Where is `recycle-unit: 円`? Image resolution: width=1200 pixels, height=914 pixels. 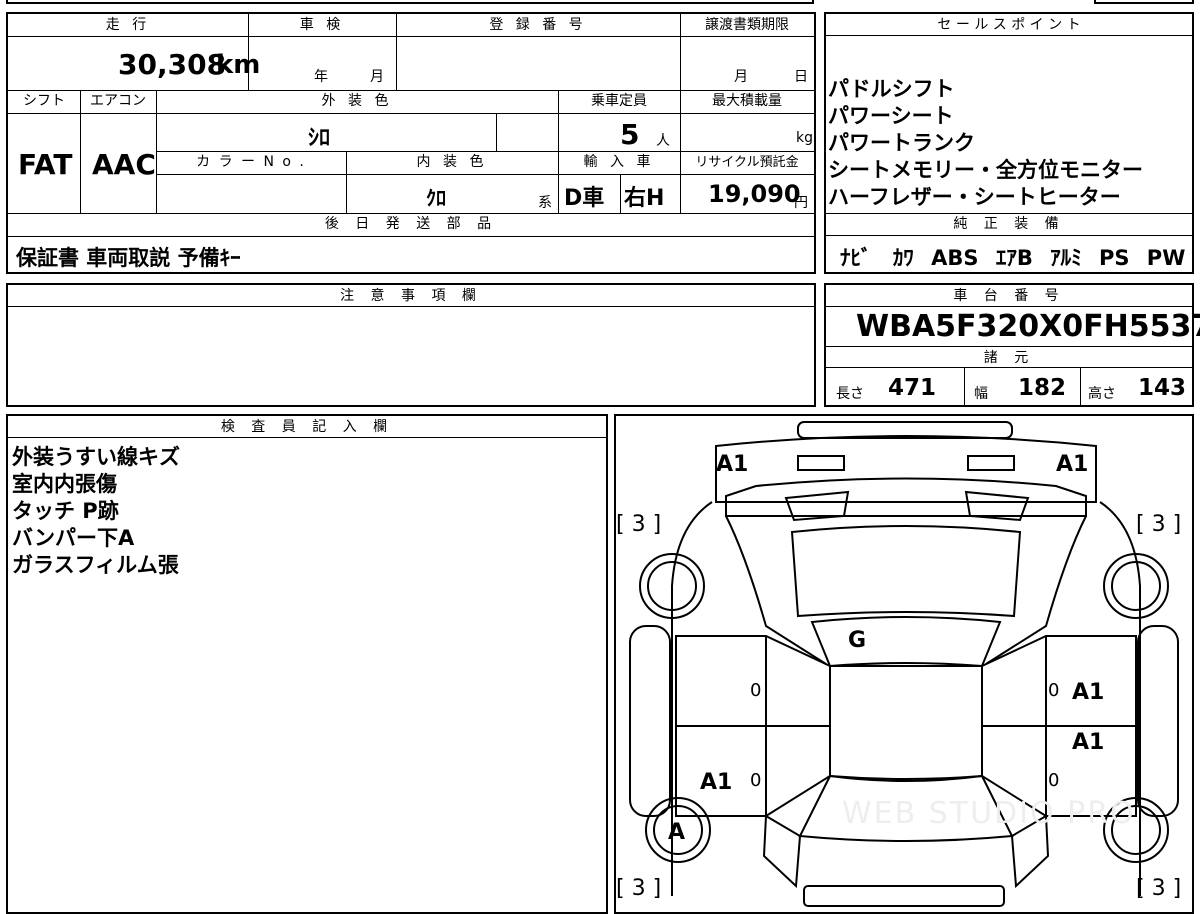
recycle-unit: 円 is located at coordinates (801, 203).